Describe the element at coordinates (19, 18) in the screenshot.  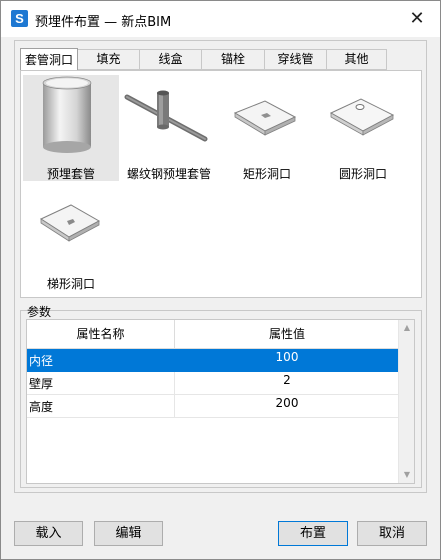
I see `app-logo-icon: S` at that location.